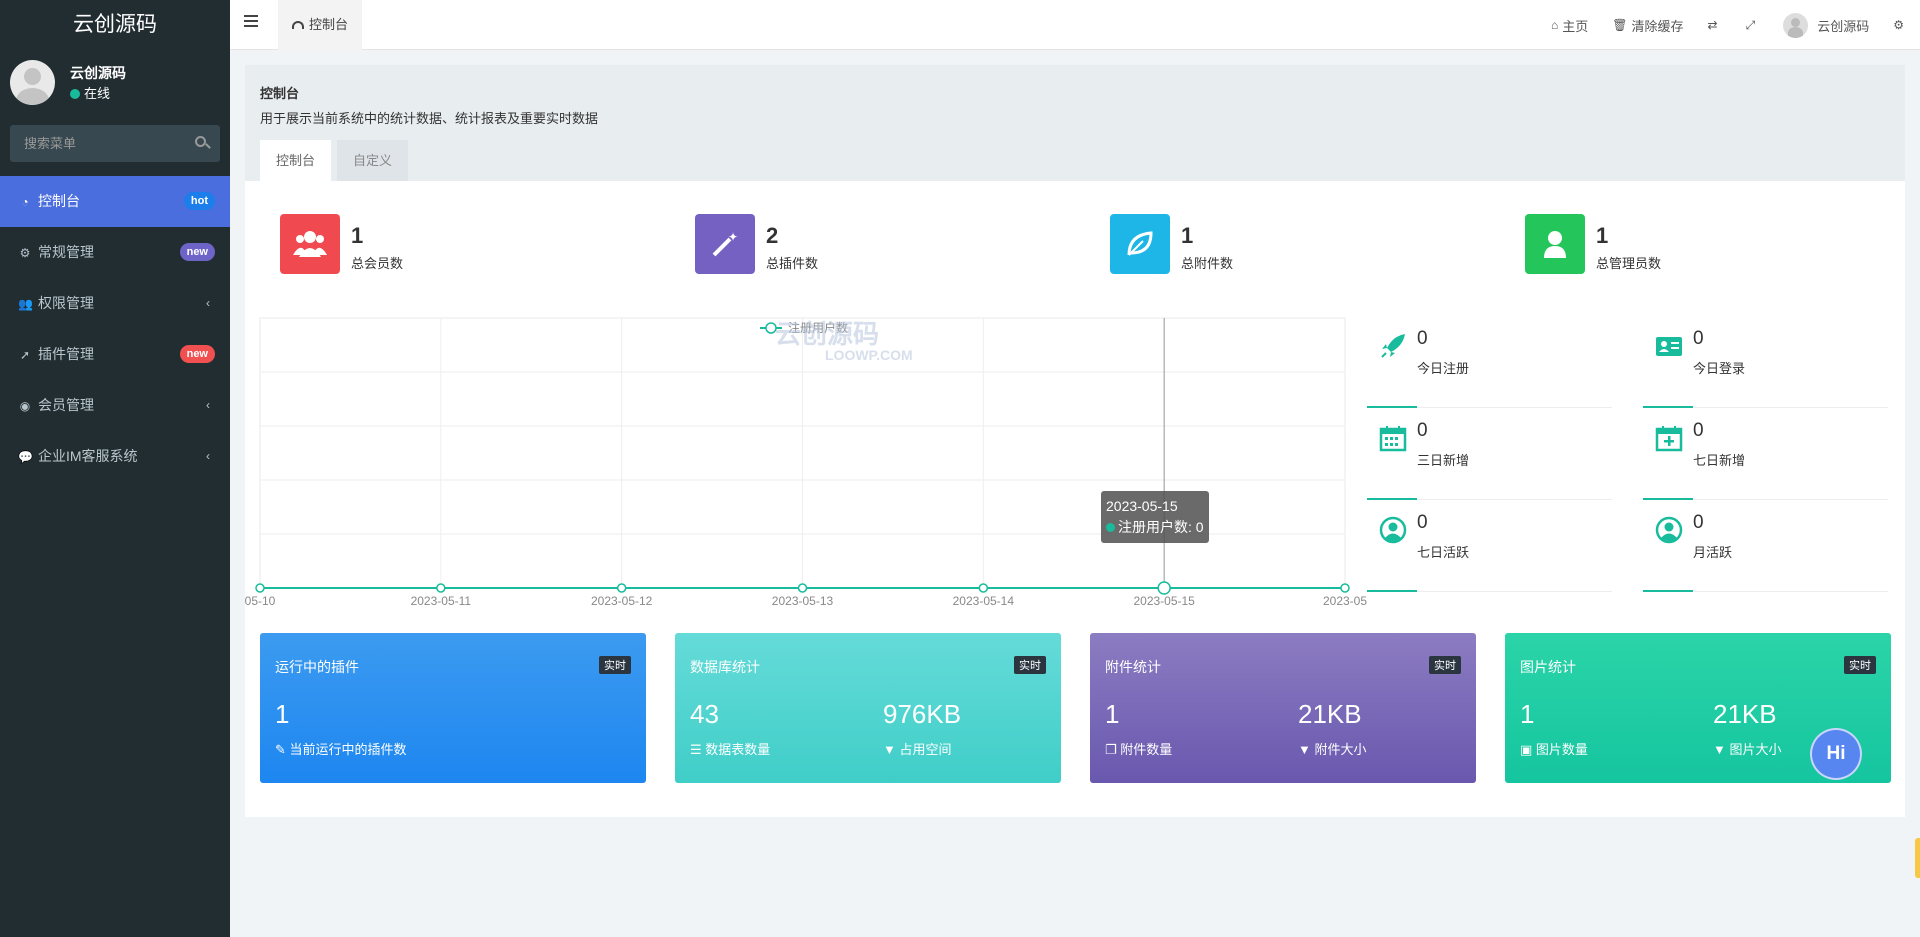  Describe the element at coordinates (1443, 552) in the screenshot. I see `mini-stat-label: 七日活跃` at that location.